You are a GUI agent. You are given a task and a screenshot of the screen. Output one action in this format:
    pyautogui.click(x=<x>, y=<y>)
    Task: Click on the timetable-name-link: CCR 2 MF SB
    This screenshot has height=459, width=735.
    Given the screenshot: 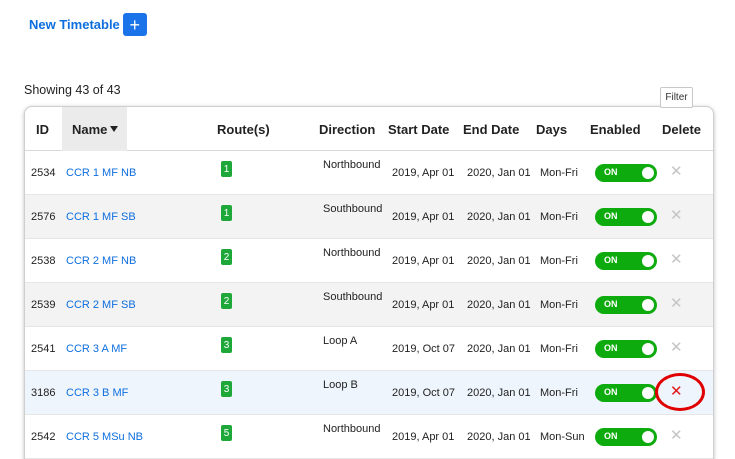 What is the action you would take?
    pyautogui.click(x=101, y=305)
    